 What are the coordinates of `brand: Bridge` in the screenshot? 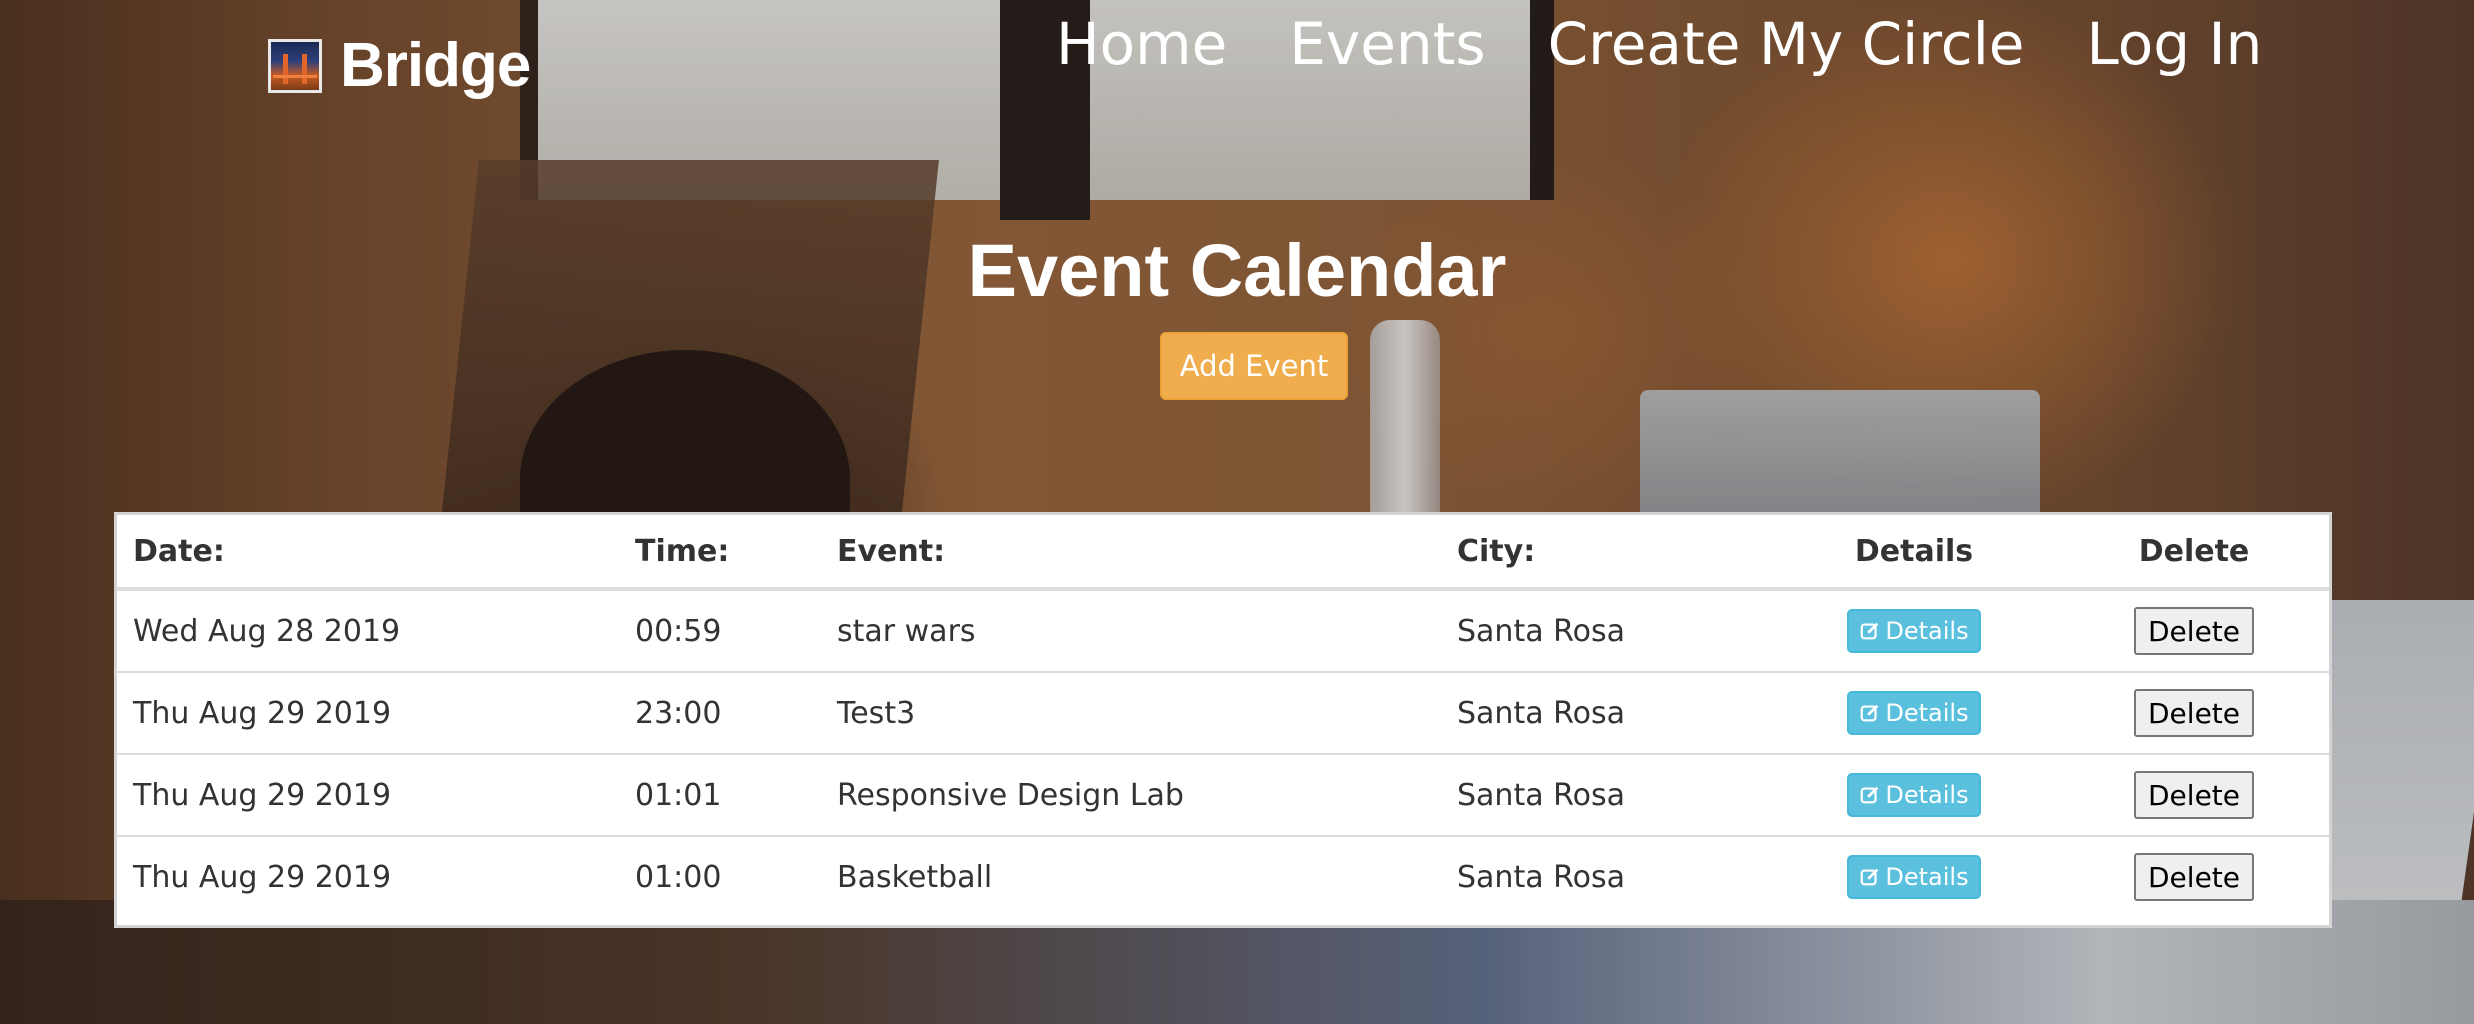 It's located at (399, 65).